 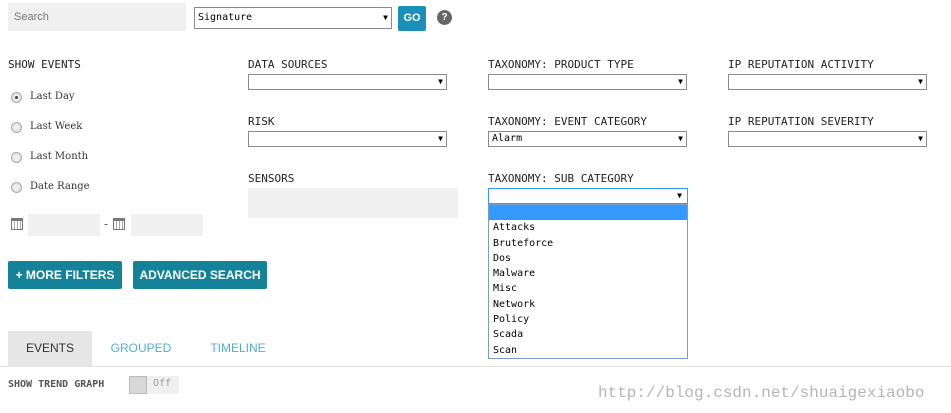 What do you see at coordinates (200, 275) in the screenshot?
I see `advanced-search-button: ADVANCED SEARCH` at bounding box center [200, 275].